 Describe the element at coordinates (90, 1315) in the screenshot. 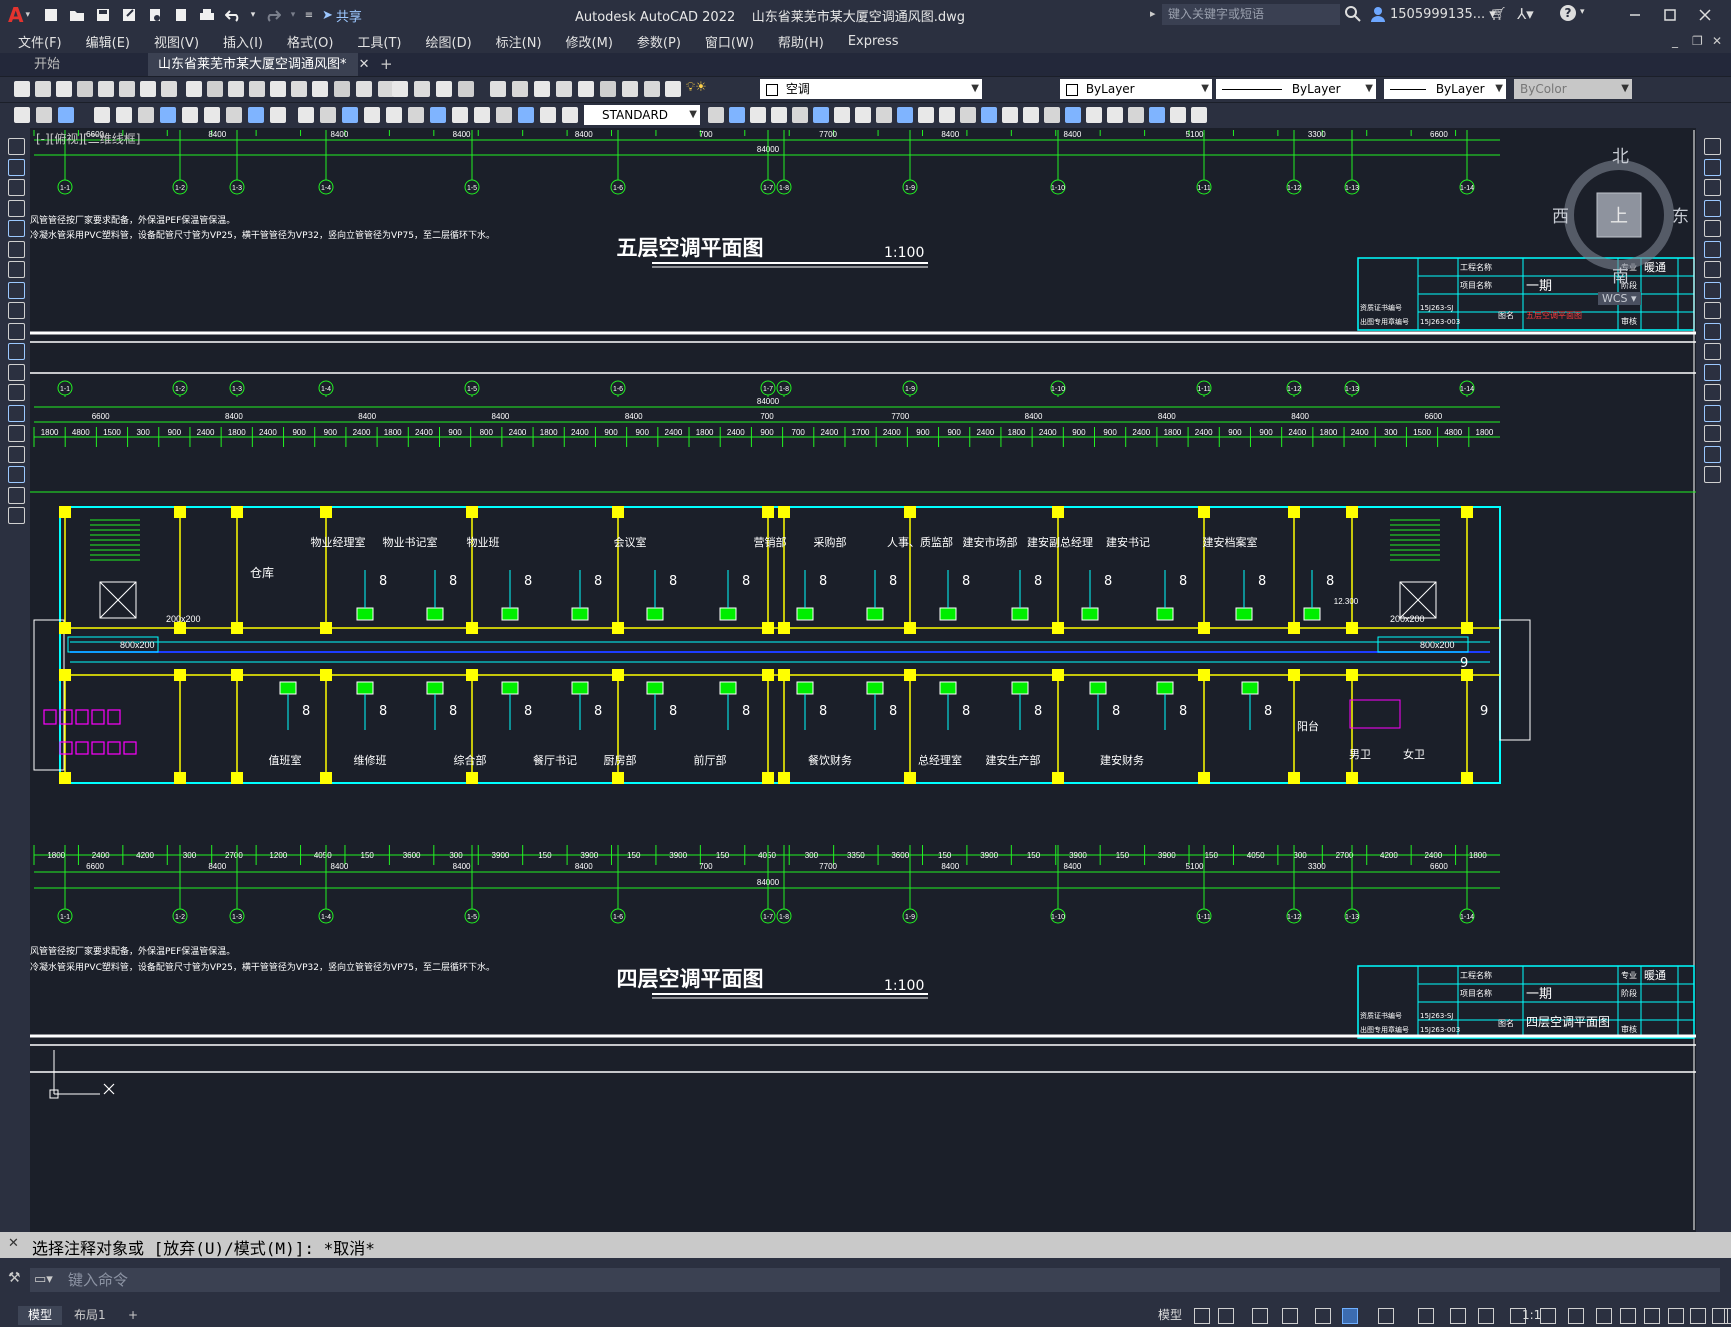

I see `layout-tab-layout1: 布局1` at that location.